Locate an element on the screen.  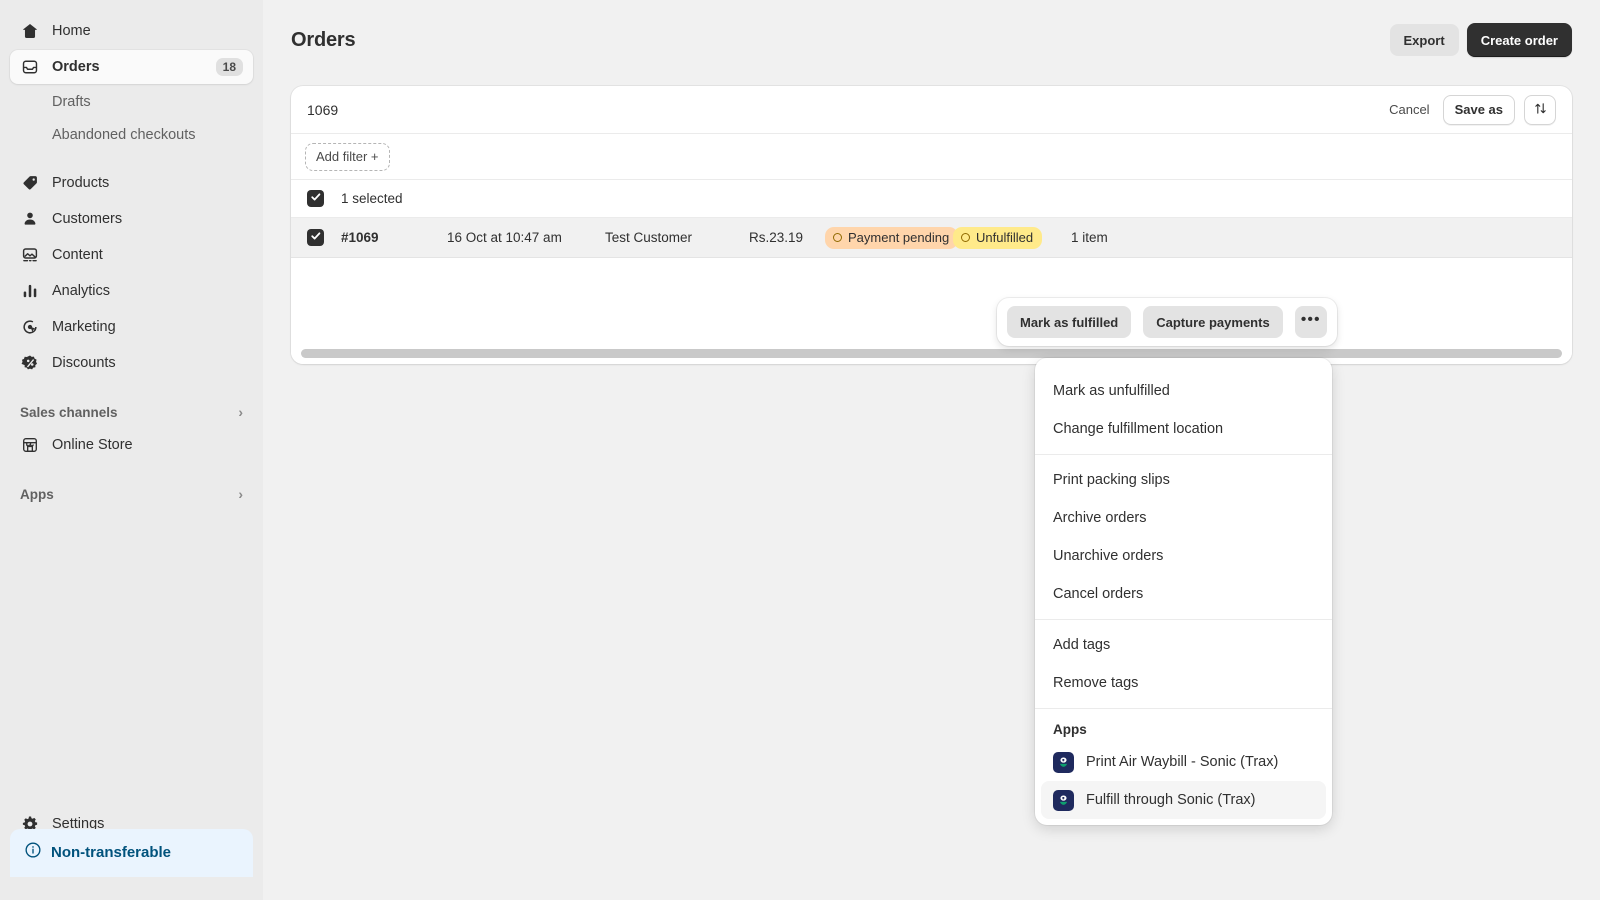
select-all-row: 1 selected is located at coordinates (931, 199).